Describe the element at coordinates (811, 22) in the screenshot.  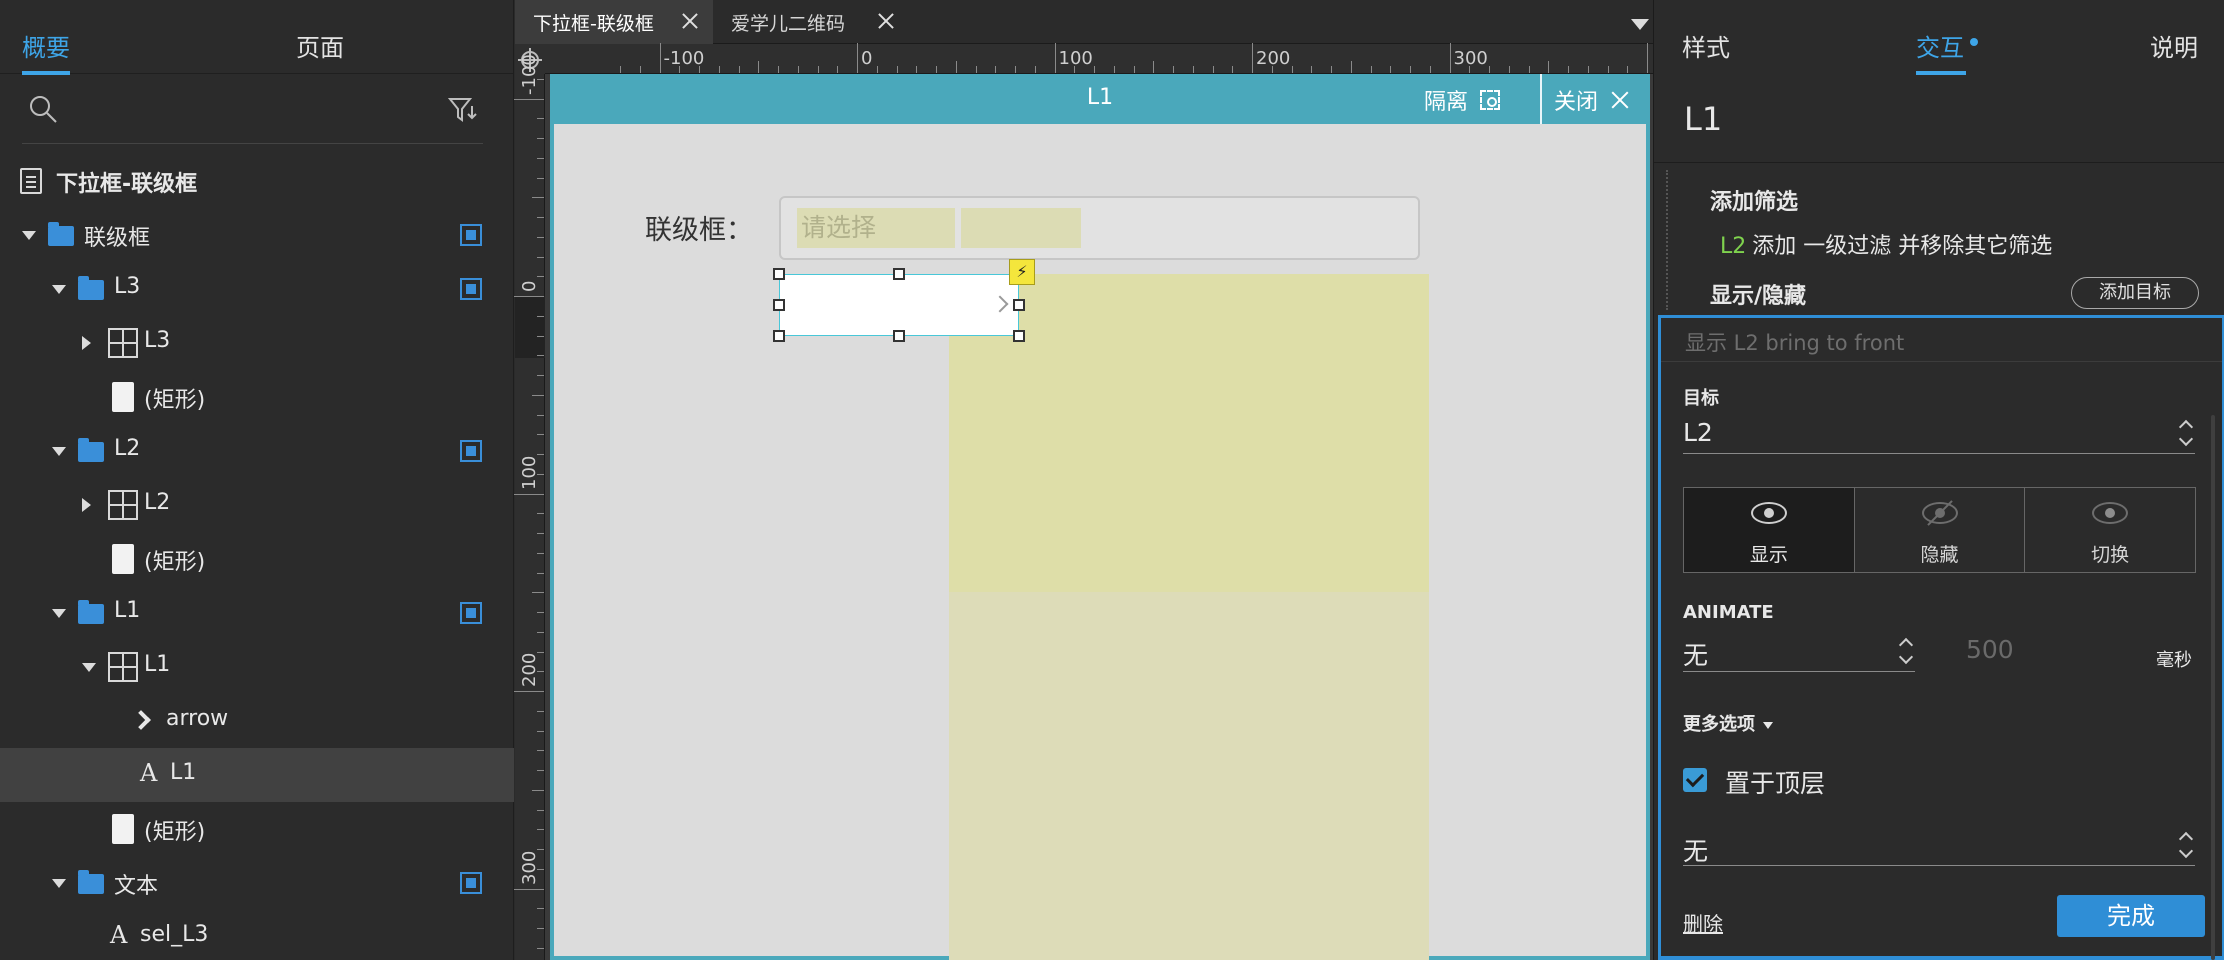
I see `doc-tab: 爱学儿二维码` at that location.